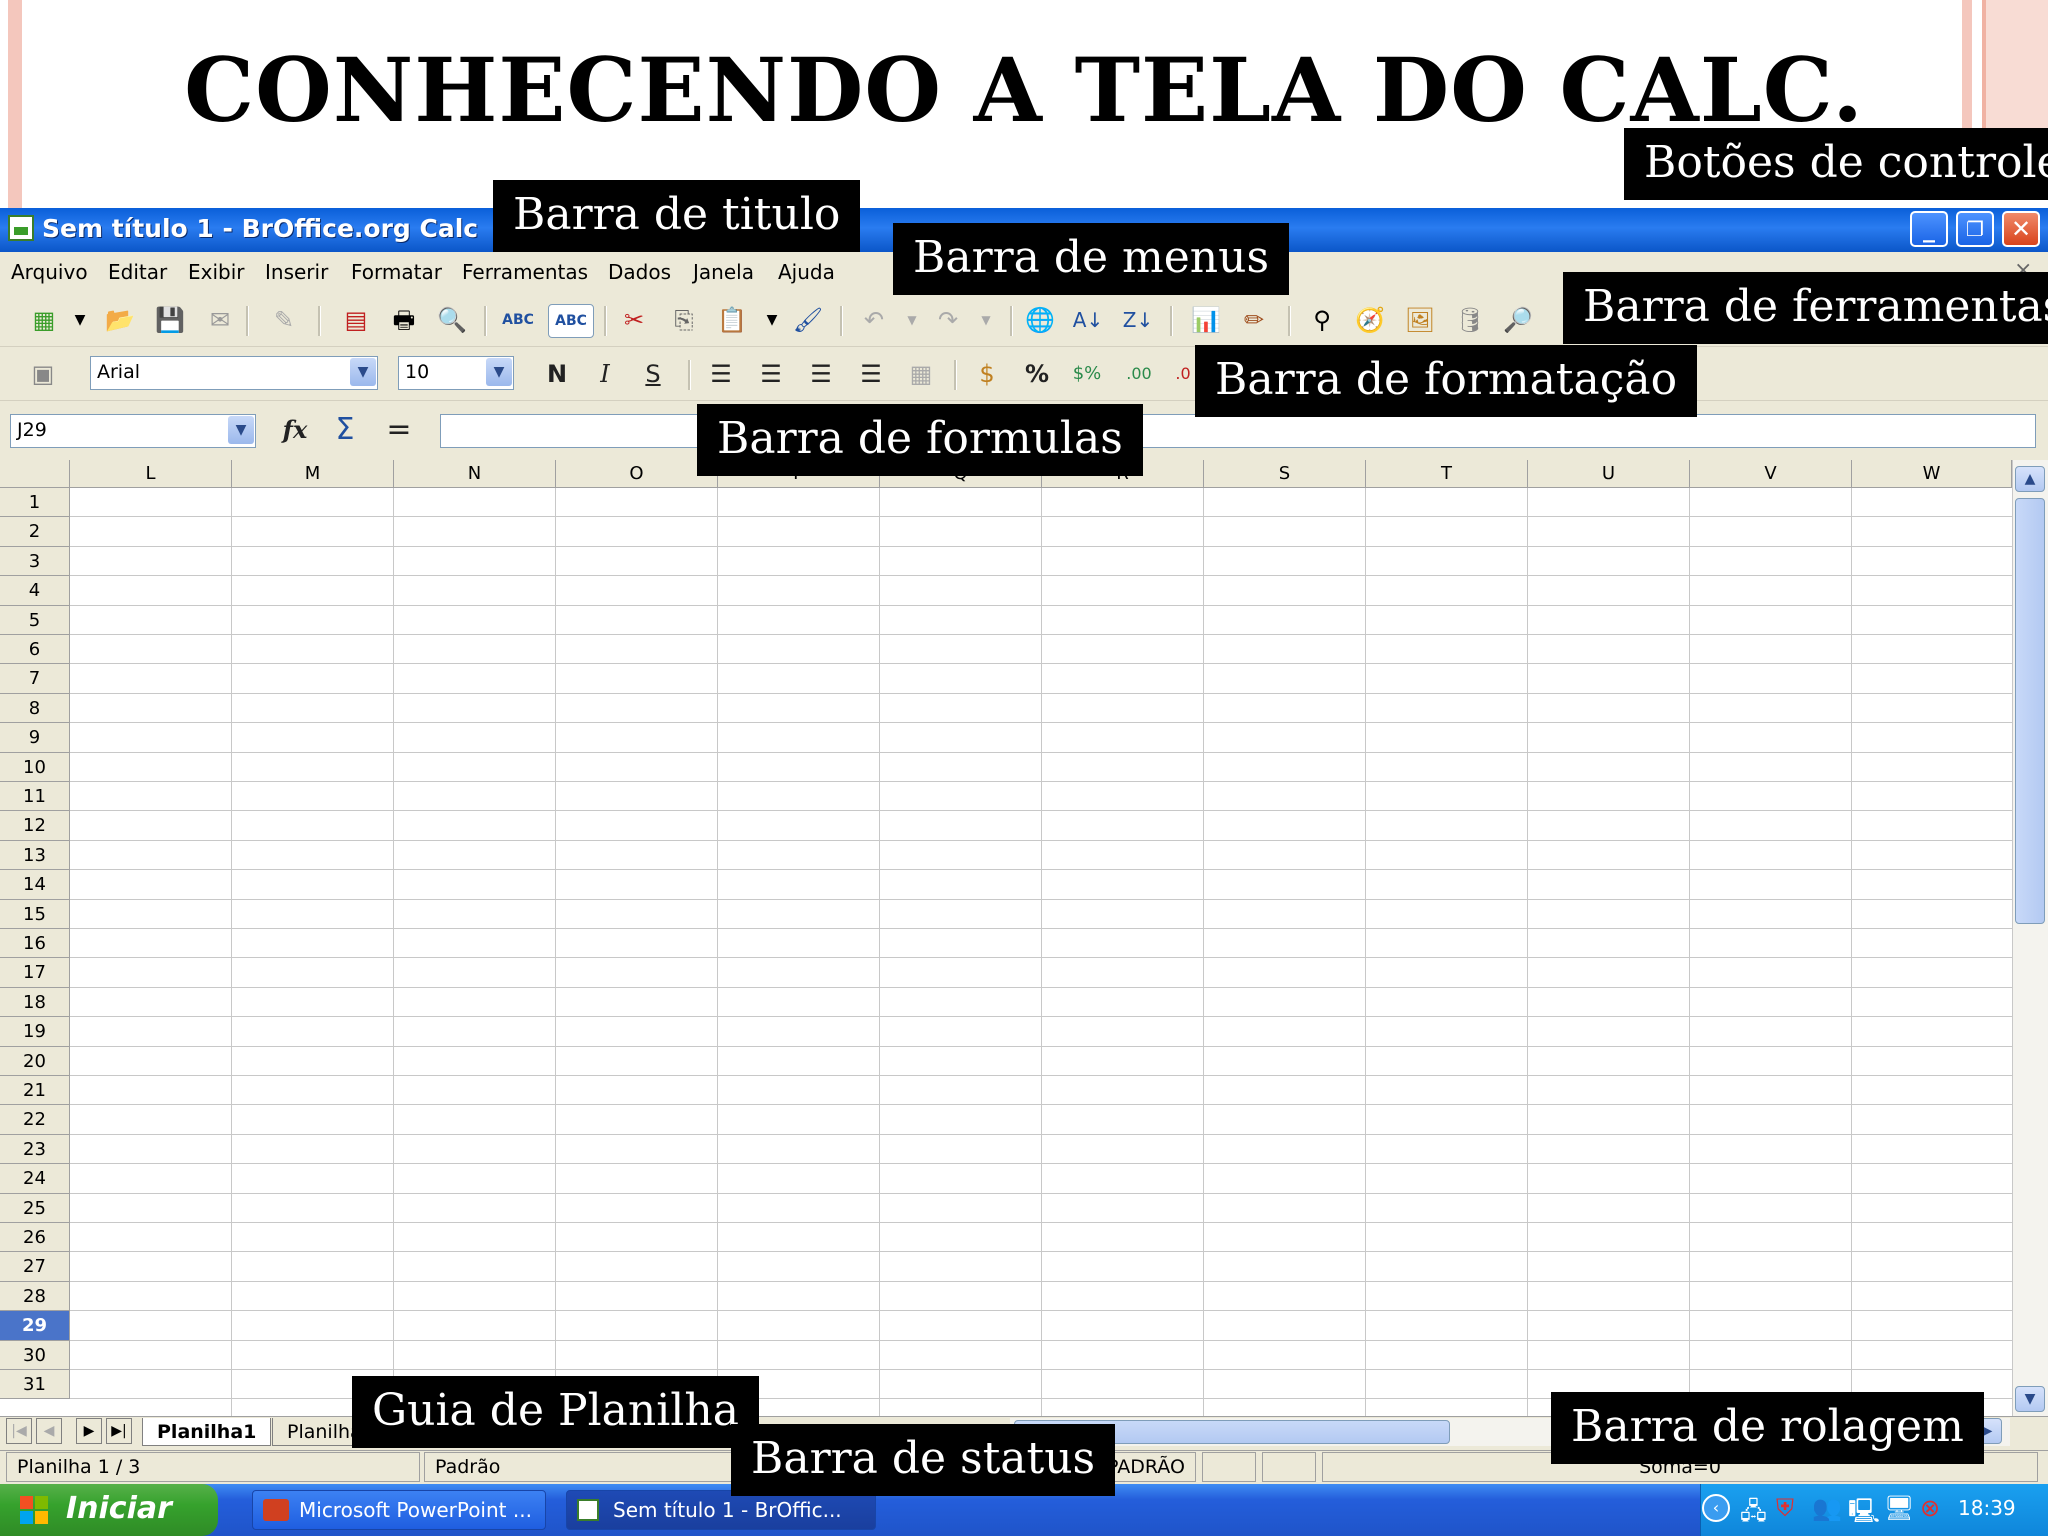  Describe the element at coordinates (44, 320) in the screenshot. I see `new-document-icon: ▦` at that location.